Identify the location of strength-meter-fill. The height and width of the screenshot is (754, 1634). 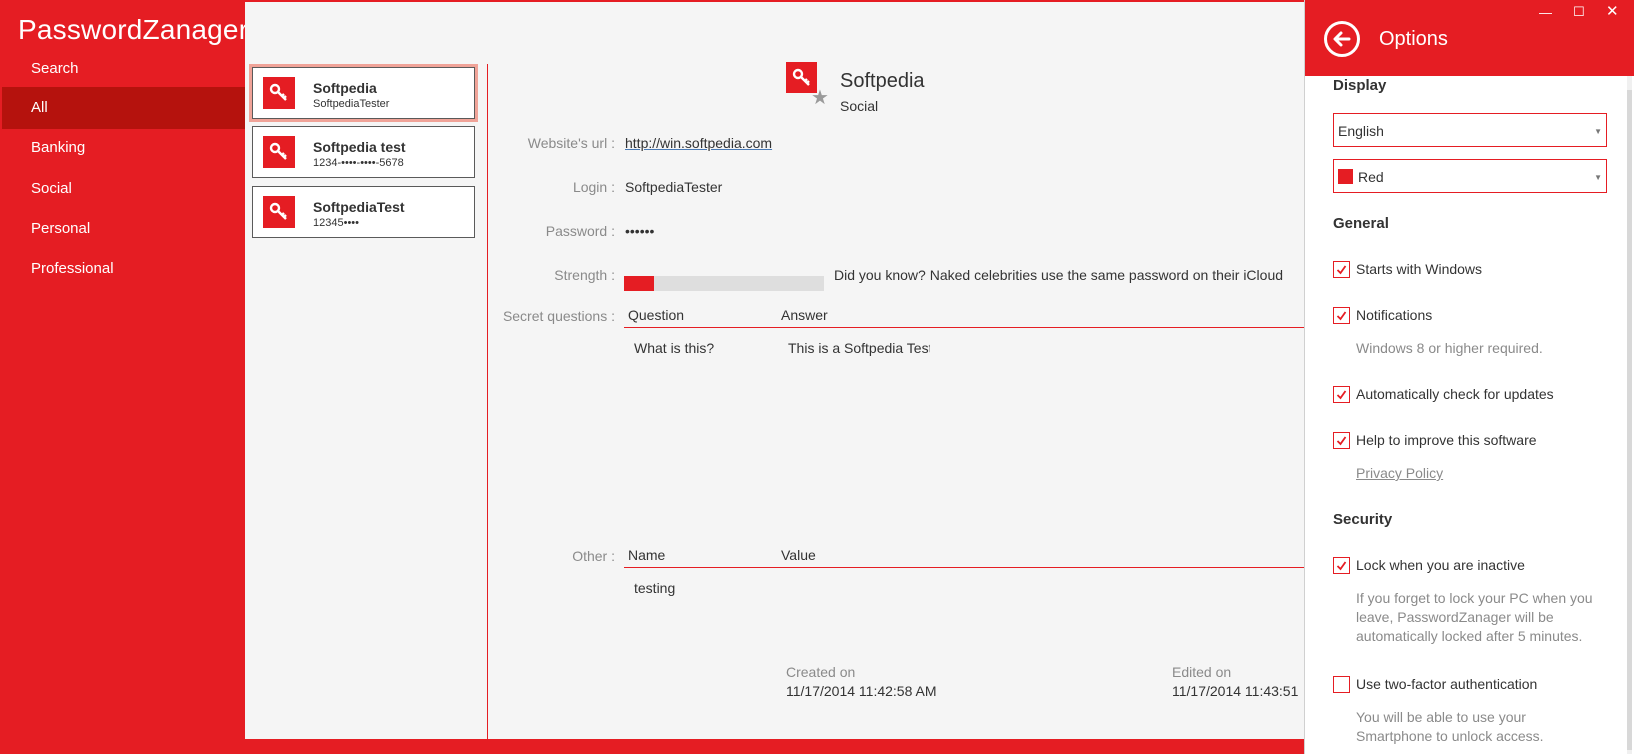
(639, 283).